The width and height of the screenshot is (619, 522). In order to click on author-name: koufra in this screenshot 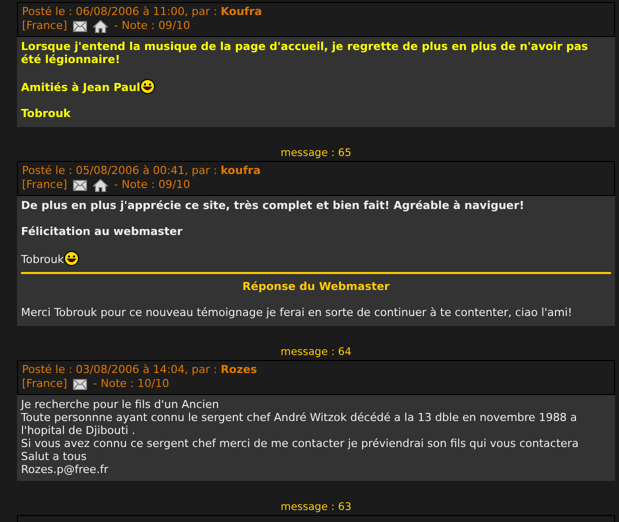, I will do `click(240, 170)`.